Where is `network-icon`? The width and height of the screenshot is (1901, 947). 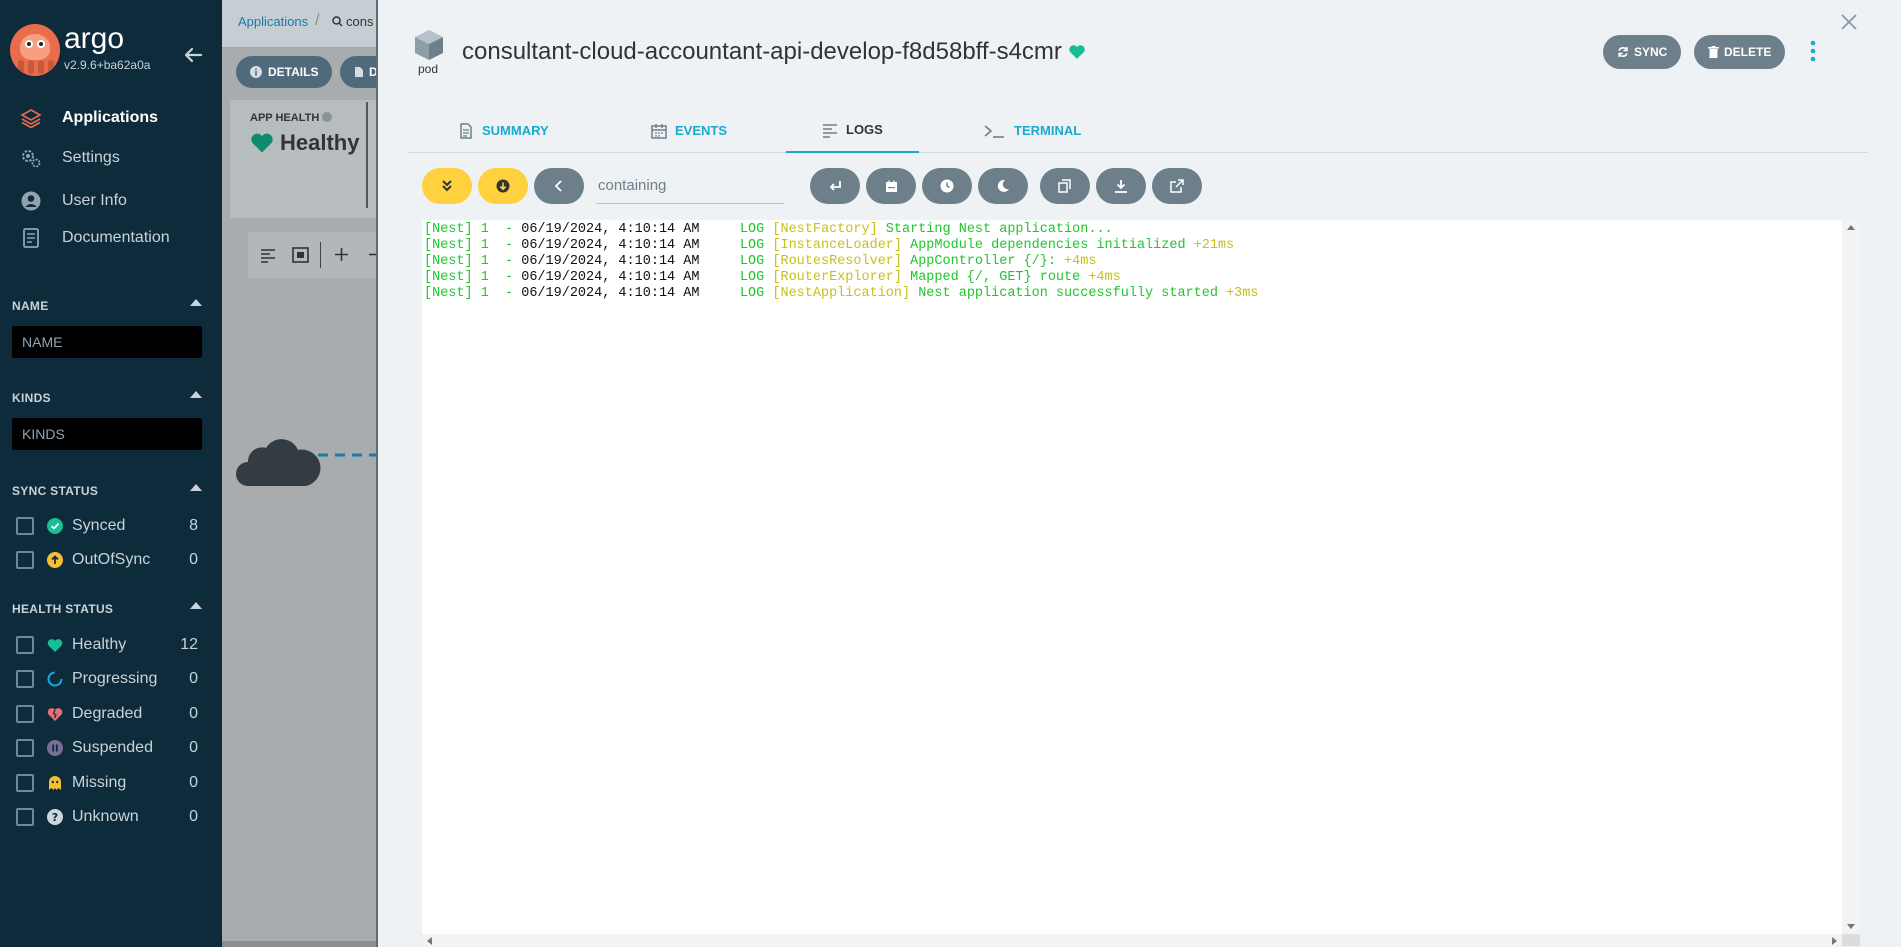 network-icon is located at coordinates (300, 255).